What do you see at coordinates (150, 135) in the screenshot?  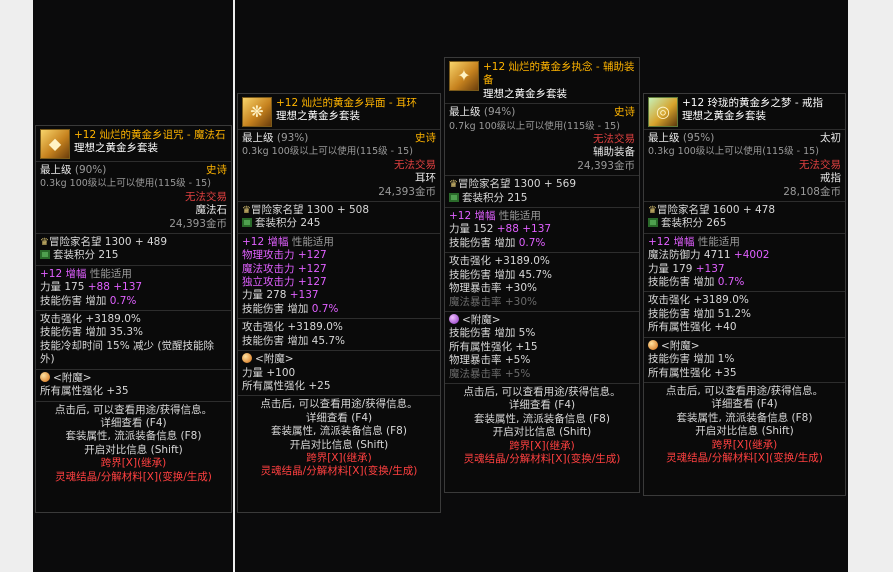 I see `item-title: +12 灿烂的黄金乡诅咒 - 魔法石` at bounding box center [150, 135].